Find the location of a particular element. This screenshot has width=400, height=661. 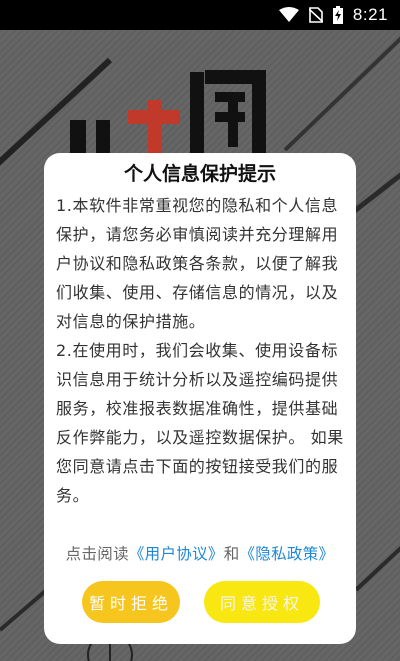

agreement-line: 点击阅读《用户协议》和《隐私政策》 is located at coordinates (200, 554).